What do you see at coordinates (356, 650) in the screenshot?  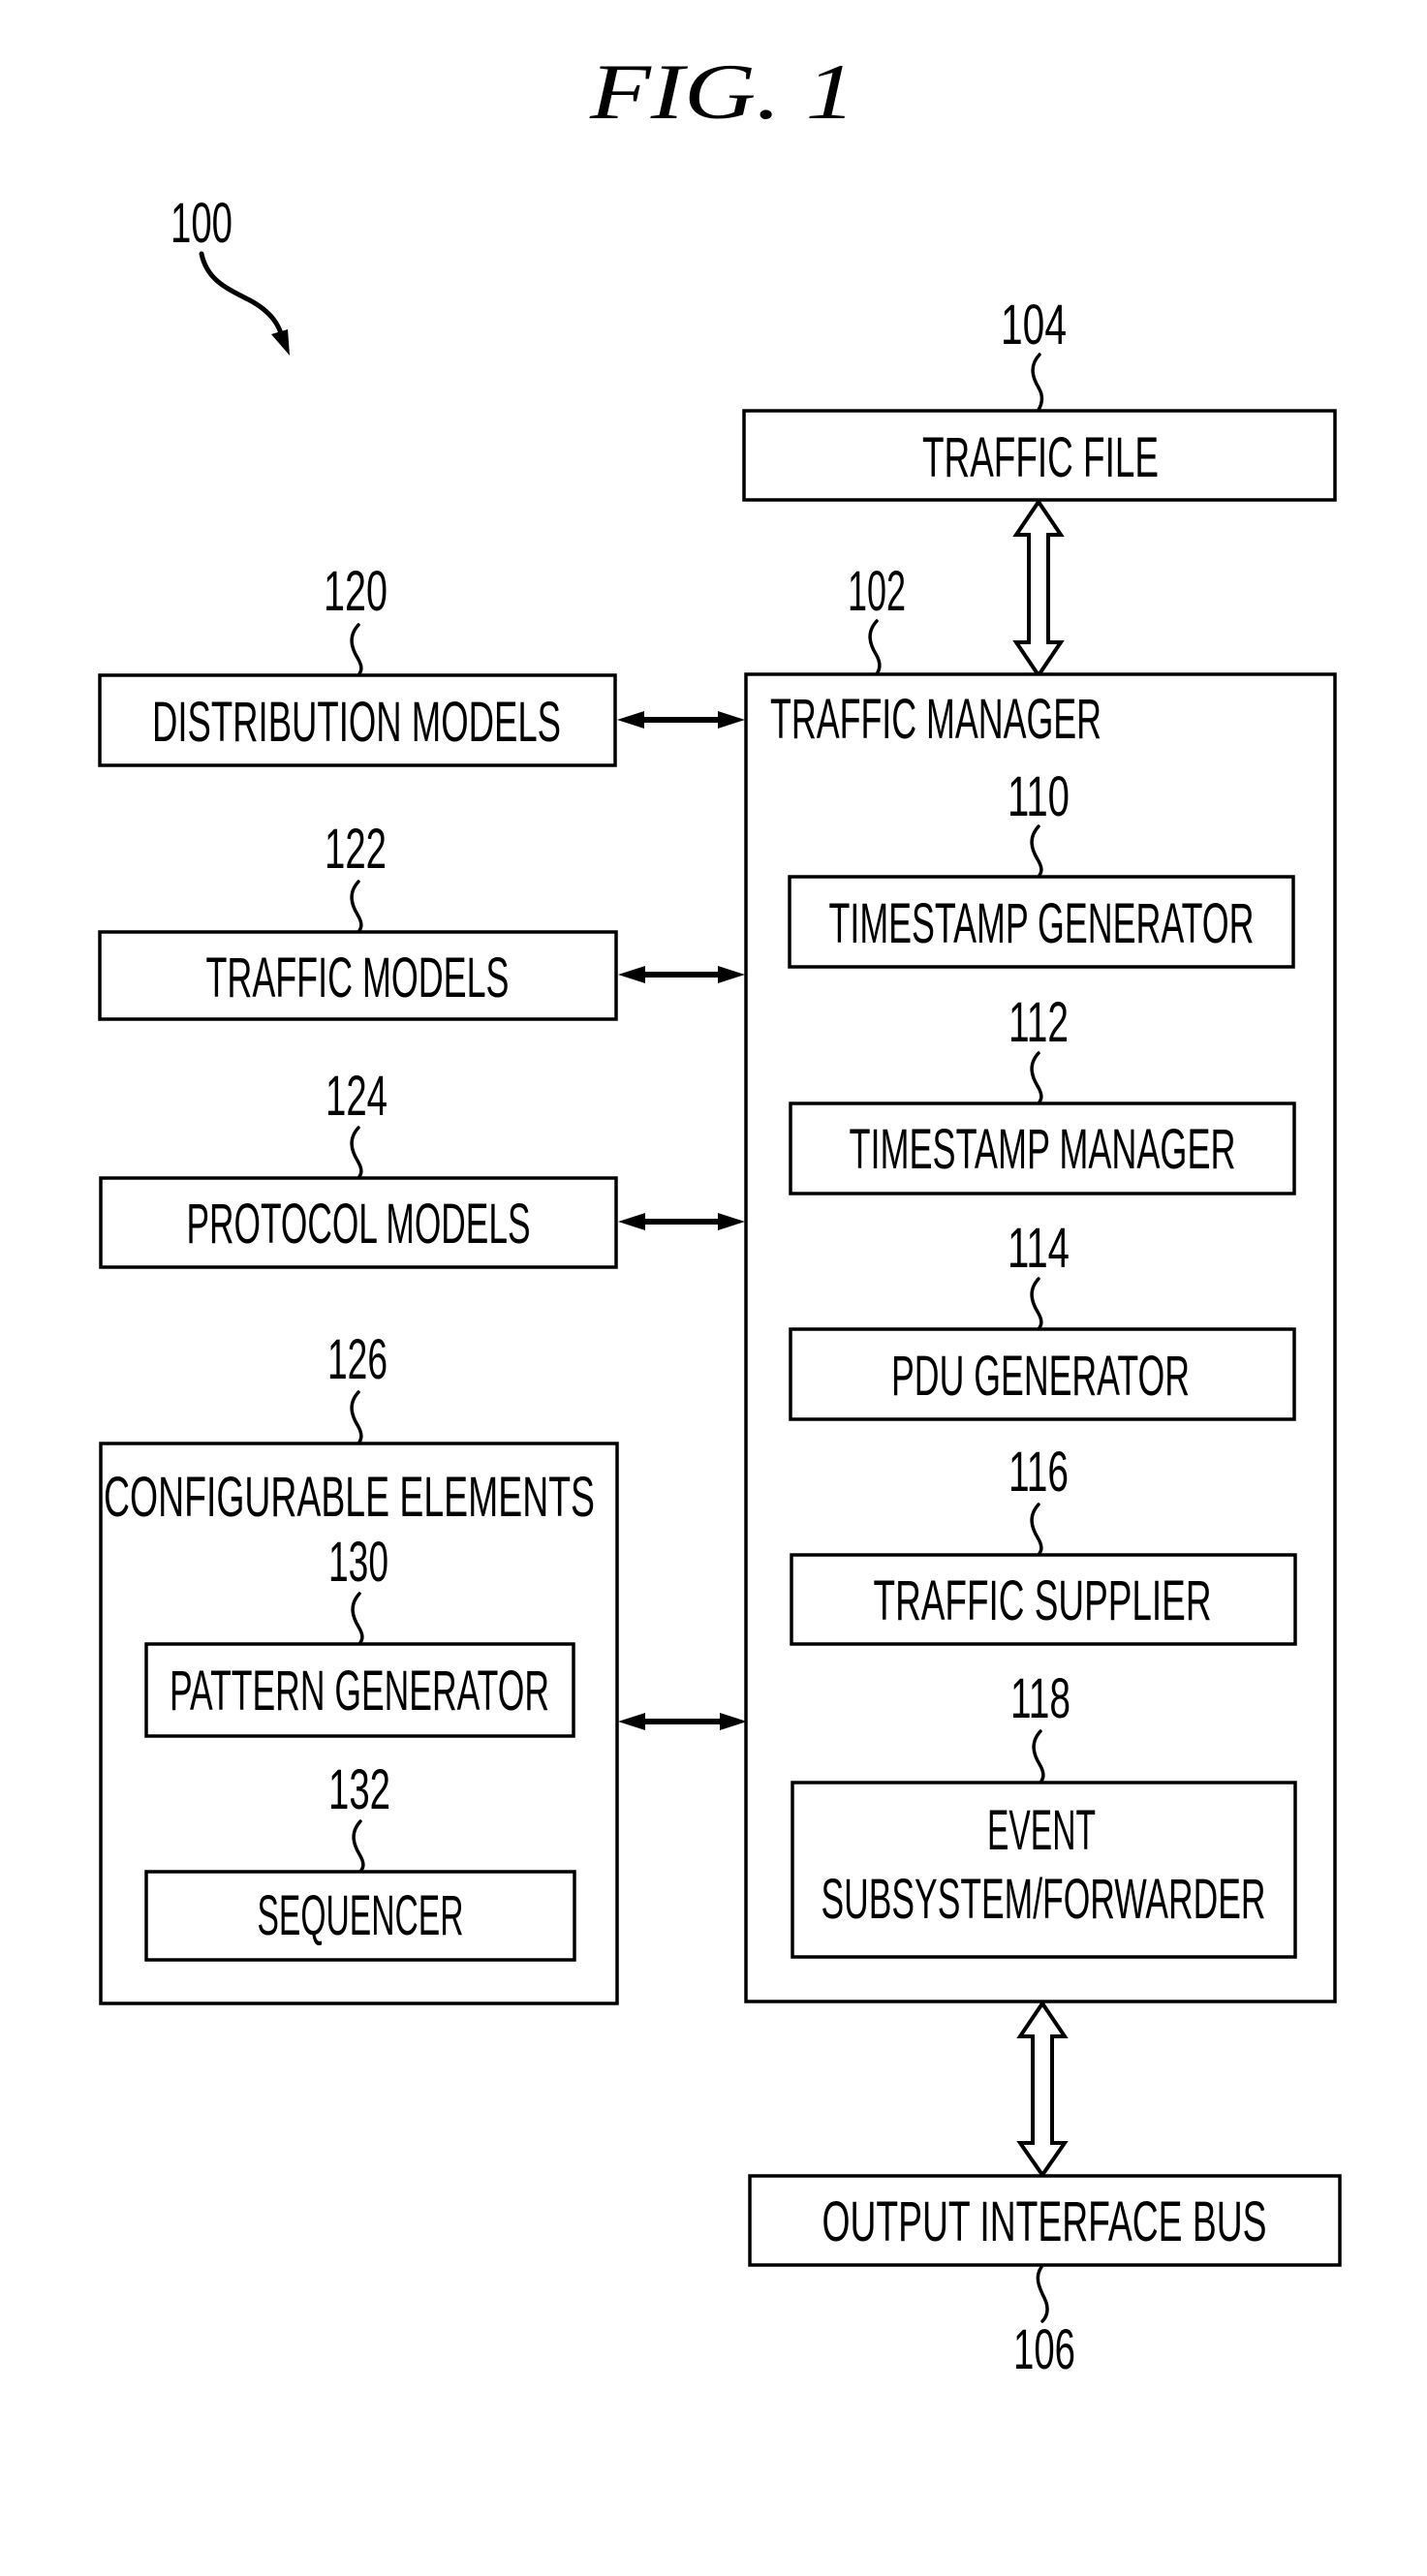 I see `distribution-models-leader` at bounding box center [356, 650].